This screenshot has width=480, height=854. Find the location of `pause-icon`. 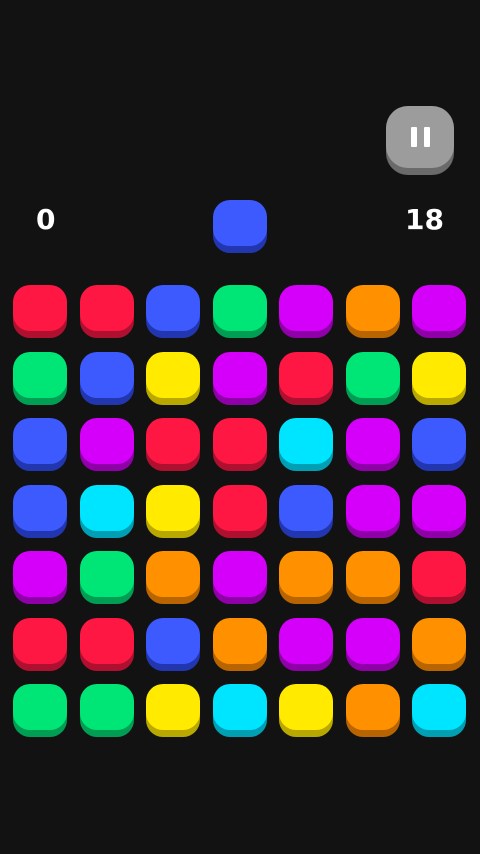

pause-icon is located at coordinates (420, 137).